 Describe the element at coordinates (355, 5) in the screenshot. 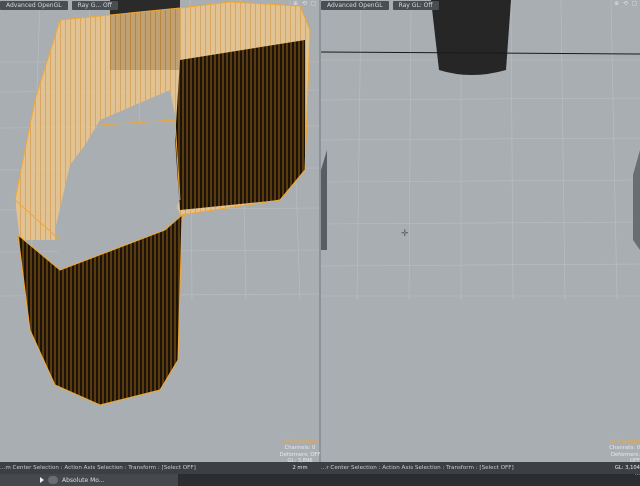

I see `opengl-button-right: Advanced OpenGL` at that location.